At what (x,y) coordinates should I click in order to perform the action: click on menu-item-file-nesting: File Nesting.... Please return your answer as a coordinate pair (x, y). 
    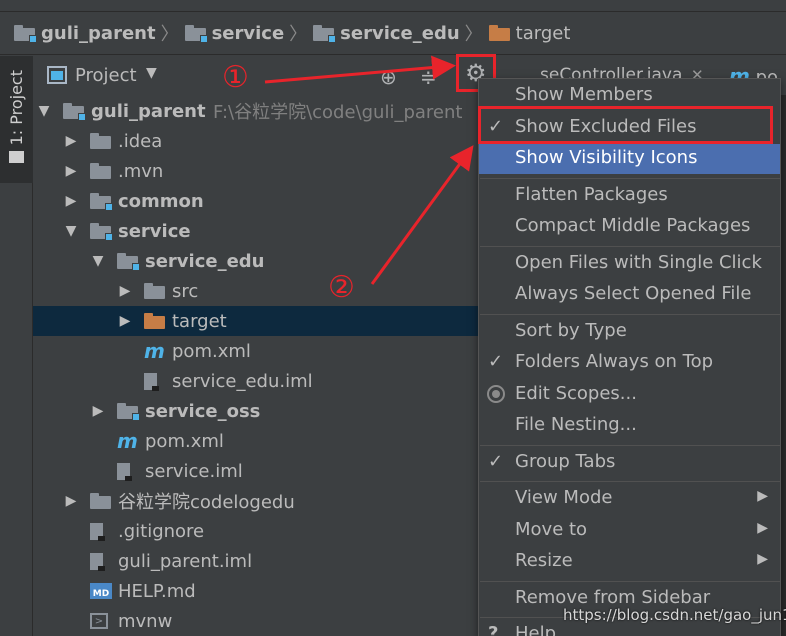
    Looking at the image, I should click on (629, 426).